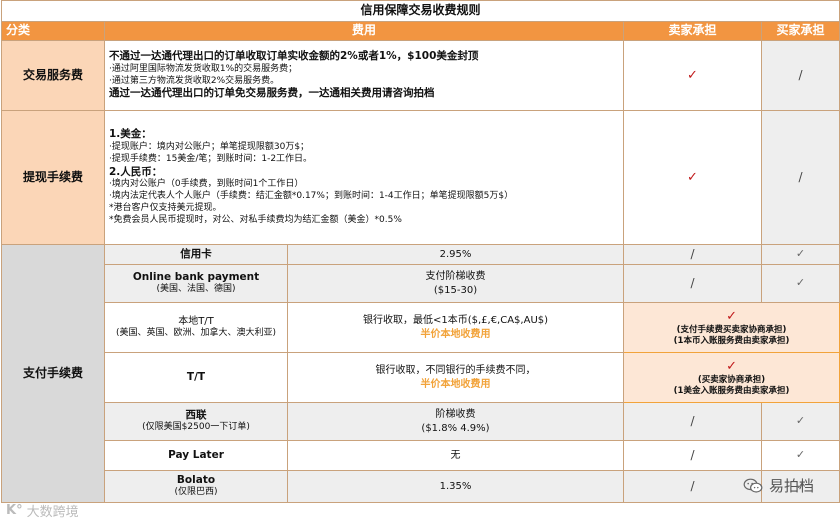 The image size is (840, 526). What do you see at coordinates (196, 377) in the screenshot?
I see `payment-method-name: T/T` at bounding box center [196, 377].